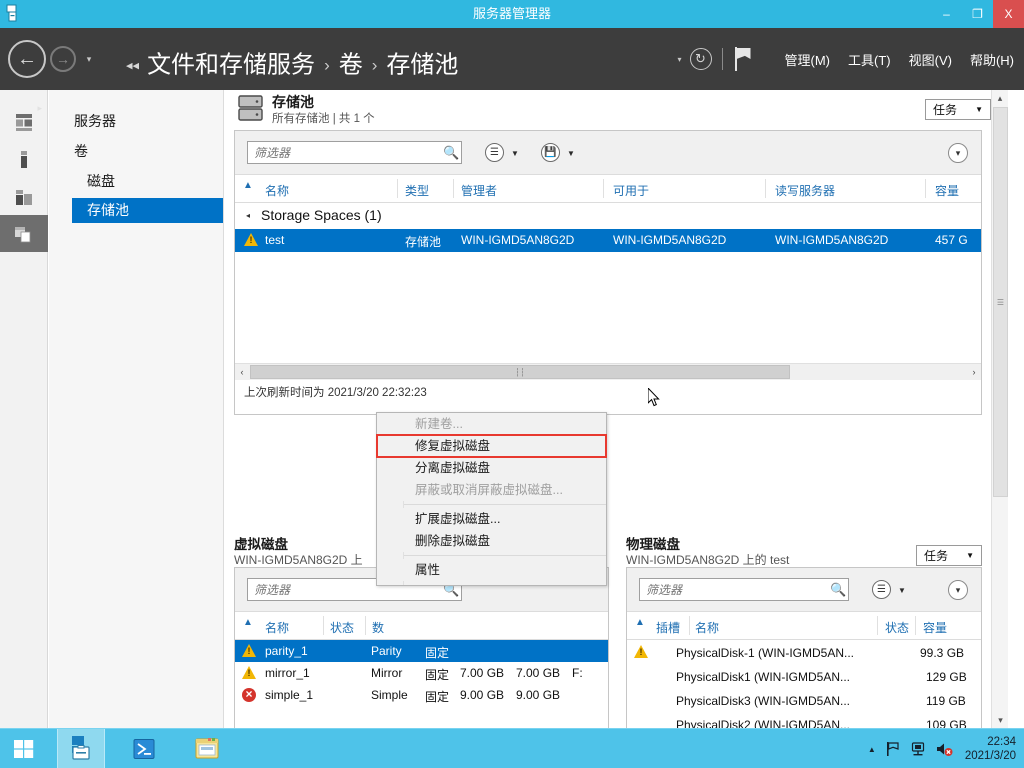 The width and height of the screenshot is (1024, 768). Describe the element at coordinates (977, 14) in the screenshot. I see `maximize-button: ❐` at that location.